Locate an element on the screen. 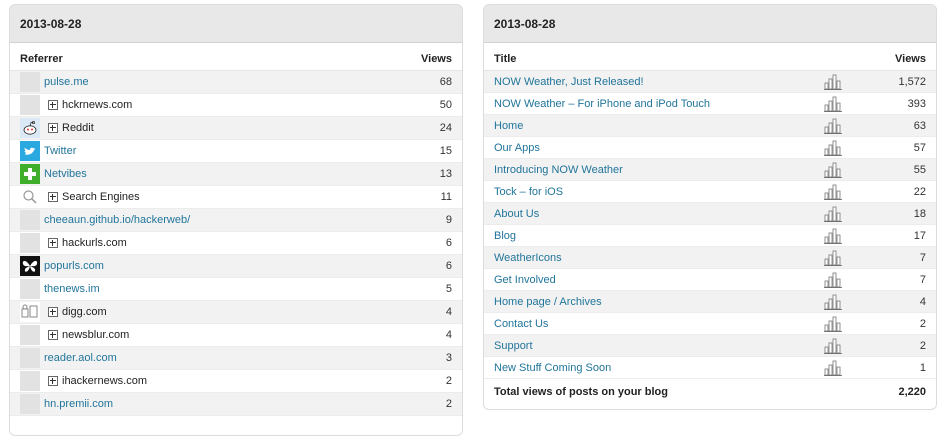  post-row: NOW Weather, Just Released! 1,572 is located at coordinates (710, 82).